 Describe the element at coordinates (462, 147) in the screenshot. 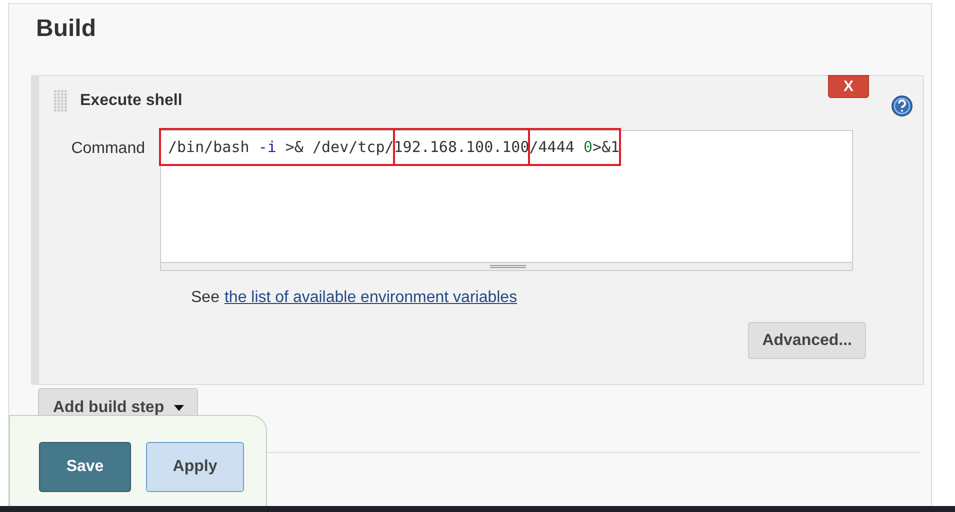

I see `highlighted-code: 192.168.100.100` at that location.